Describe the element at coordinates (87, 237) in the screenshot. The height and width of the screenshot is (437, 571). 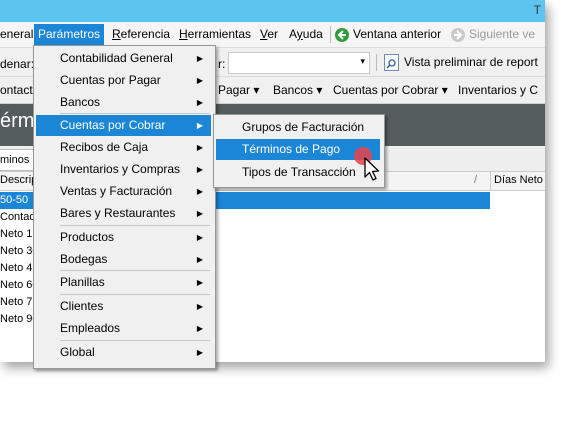
I see `menu-item-label: Productos` at that location.